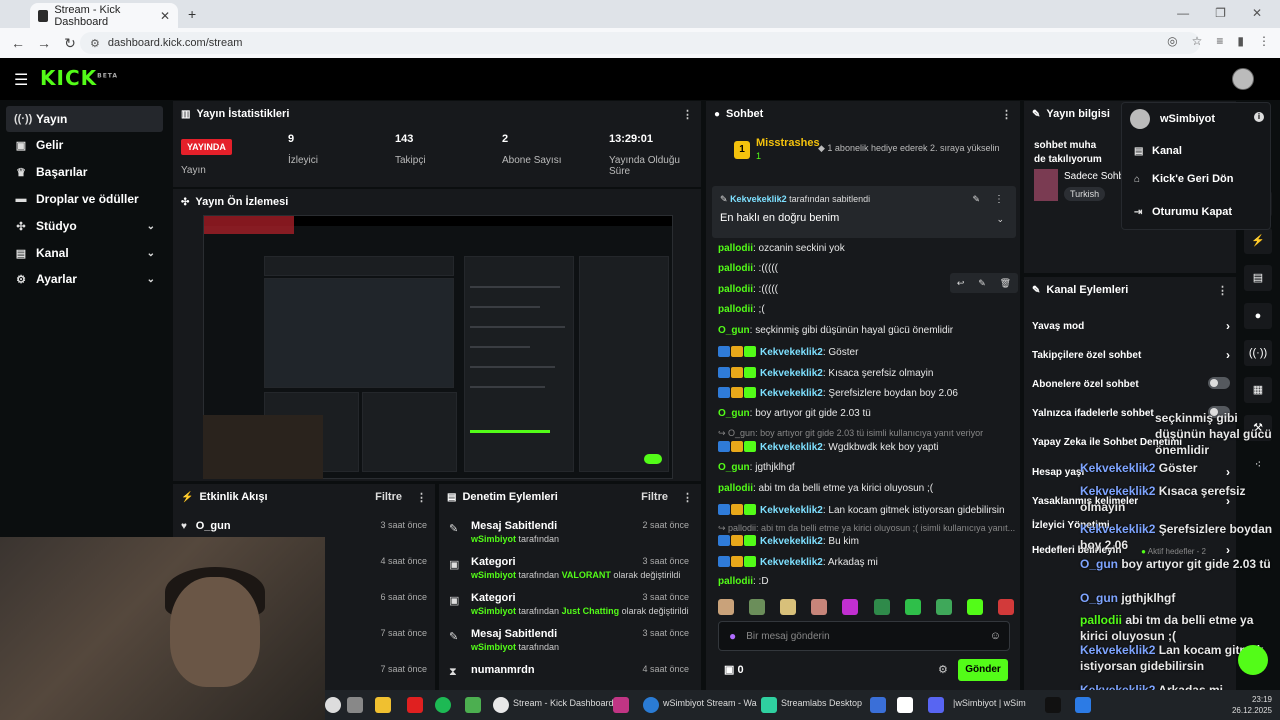  What do you see at coordinates (95, 43) in the screenshot?
I see `site-info-icon: ⚙` at bounding box center [95, 43].